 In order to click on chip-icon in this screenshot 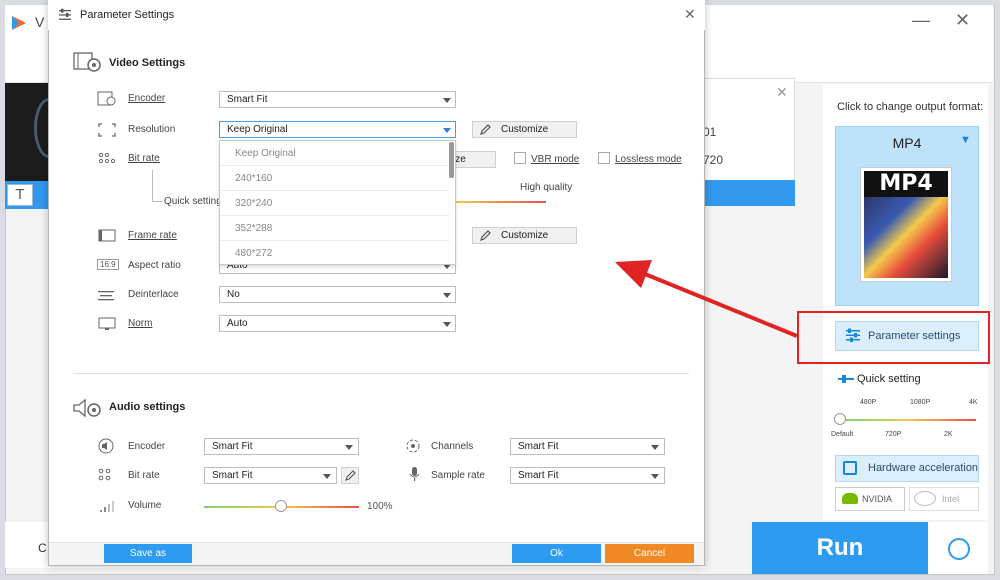, I will do `click(850, 468)`.